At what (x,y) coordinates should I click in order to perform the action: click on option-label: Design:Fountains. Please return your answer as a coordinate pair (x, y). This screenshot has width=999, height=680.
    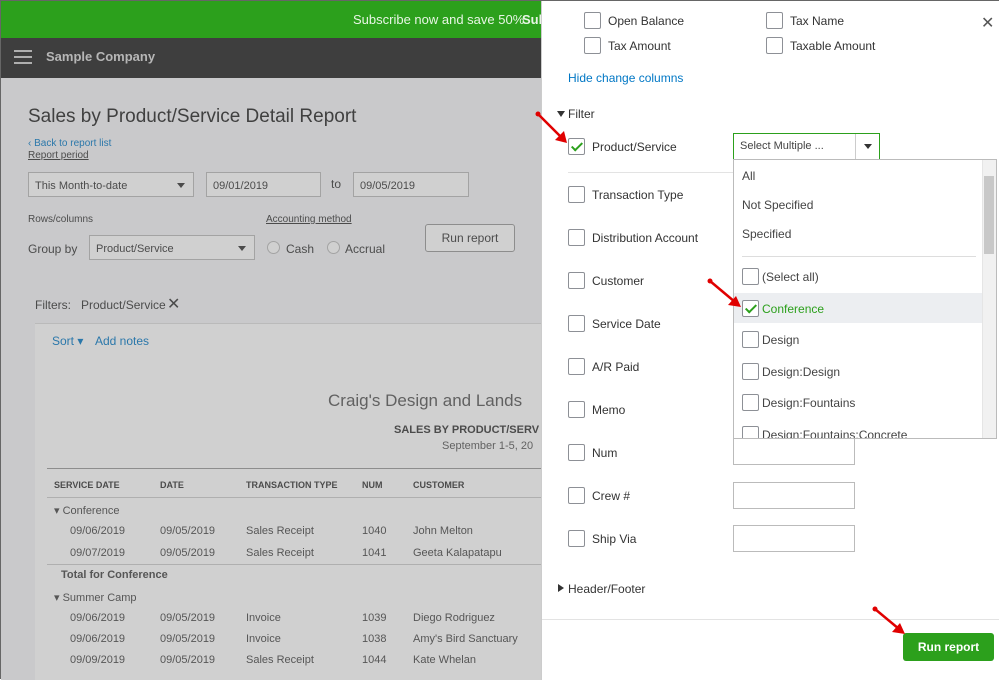
    Looking at the image, I should click on (809, 403).